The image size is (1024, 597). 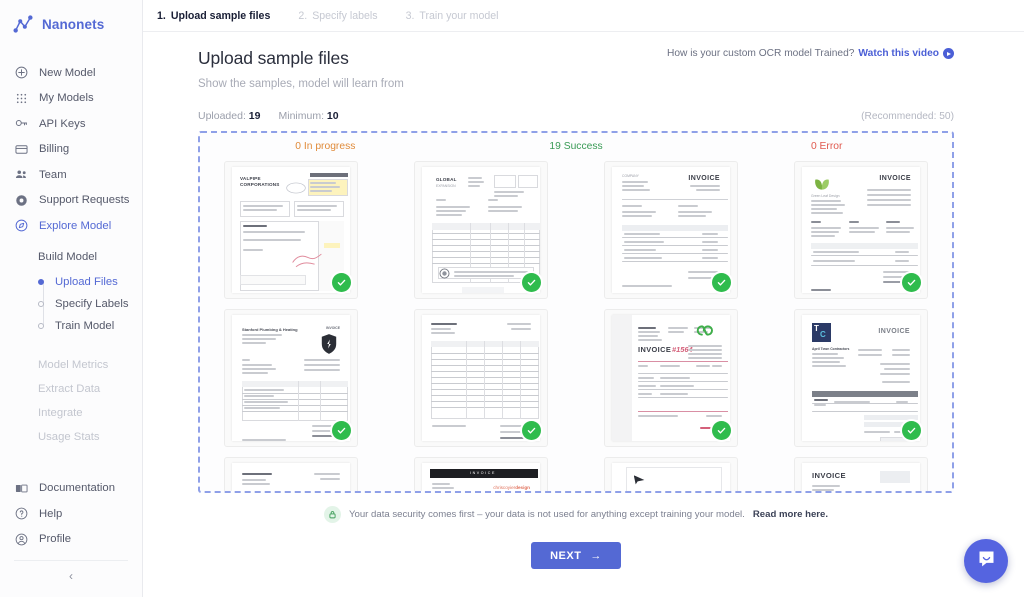 I want to click on document-preview, so click(x=481, y=378).